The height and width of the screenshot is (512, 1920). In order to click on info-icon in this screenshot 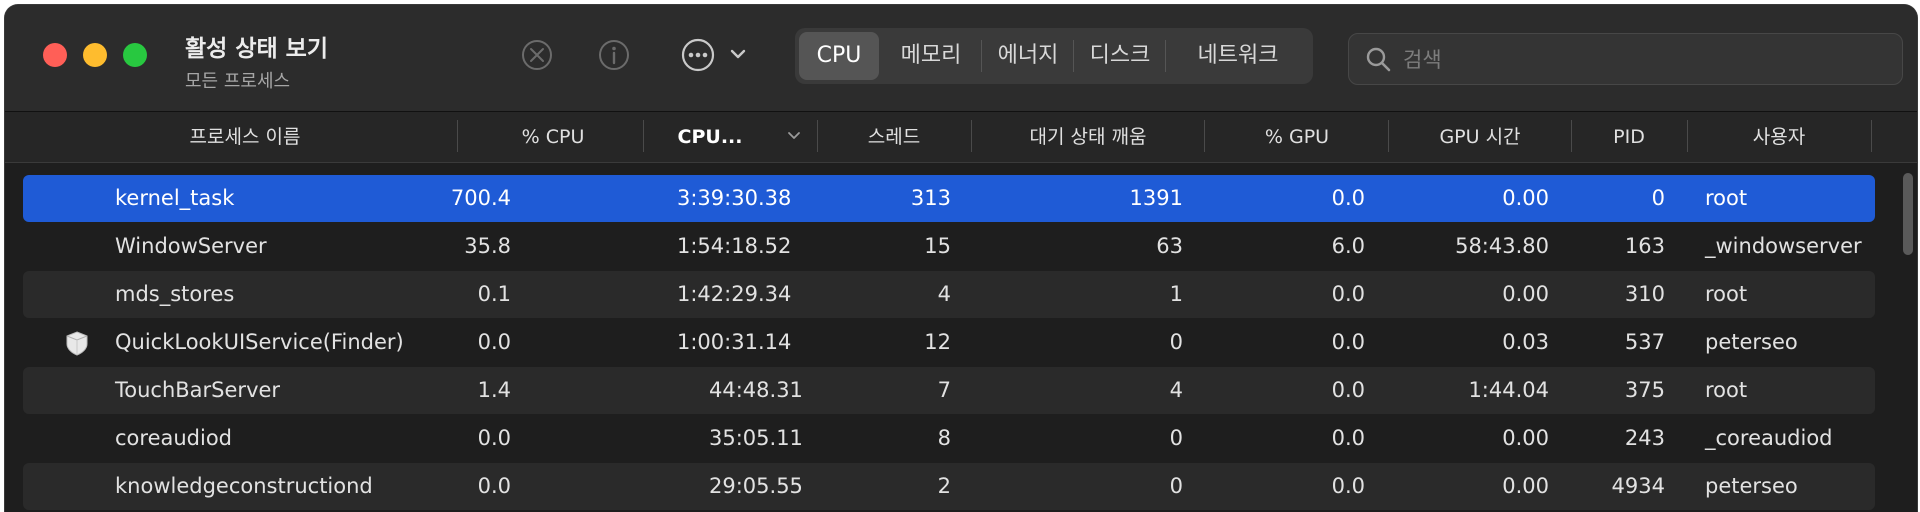, I will do `click(614, 55)`.